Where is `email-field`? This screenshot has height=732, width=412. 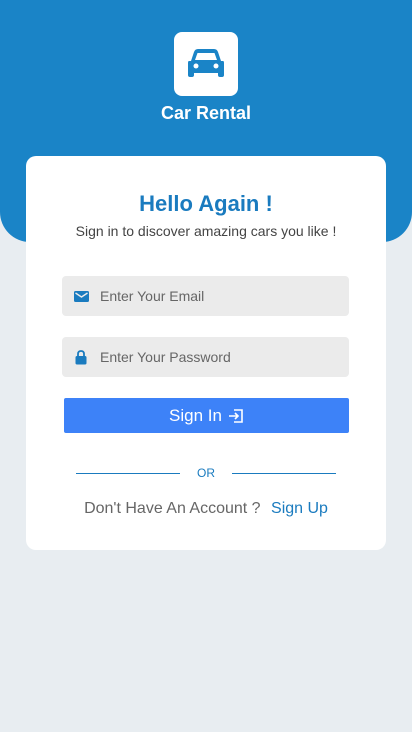 email-field is located at coordinates (205, 296).